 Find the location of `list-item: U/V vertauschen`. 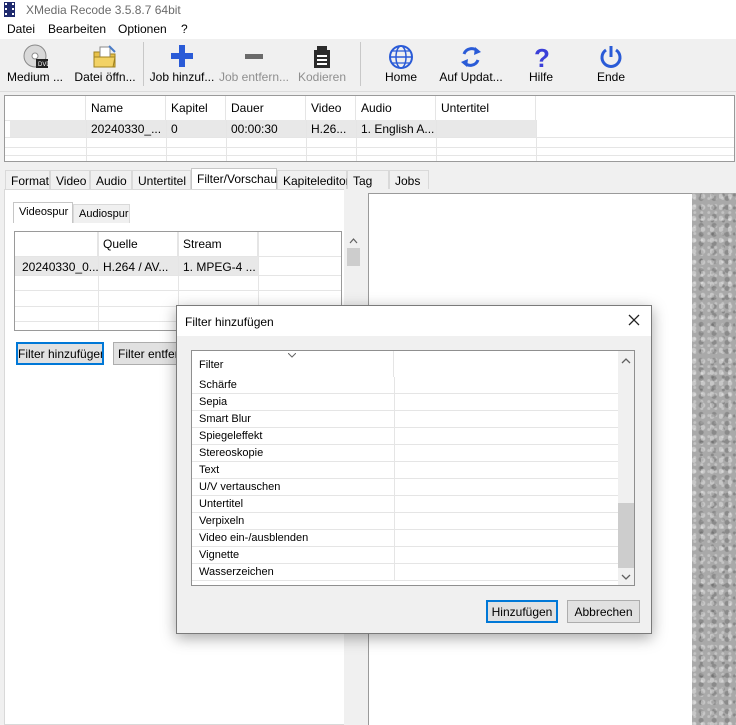

list-item: U/V vertauschen is located at coordinates (405, 487).